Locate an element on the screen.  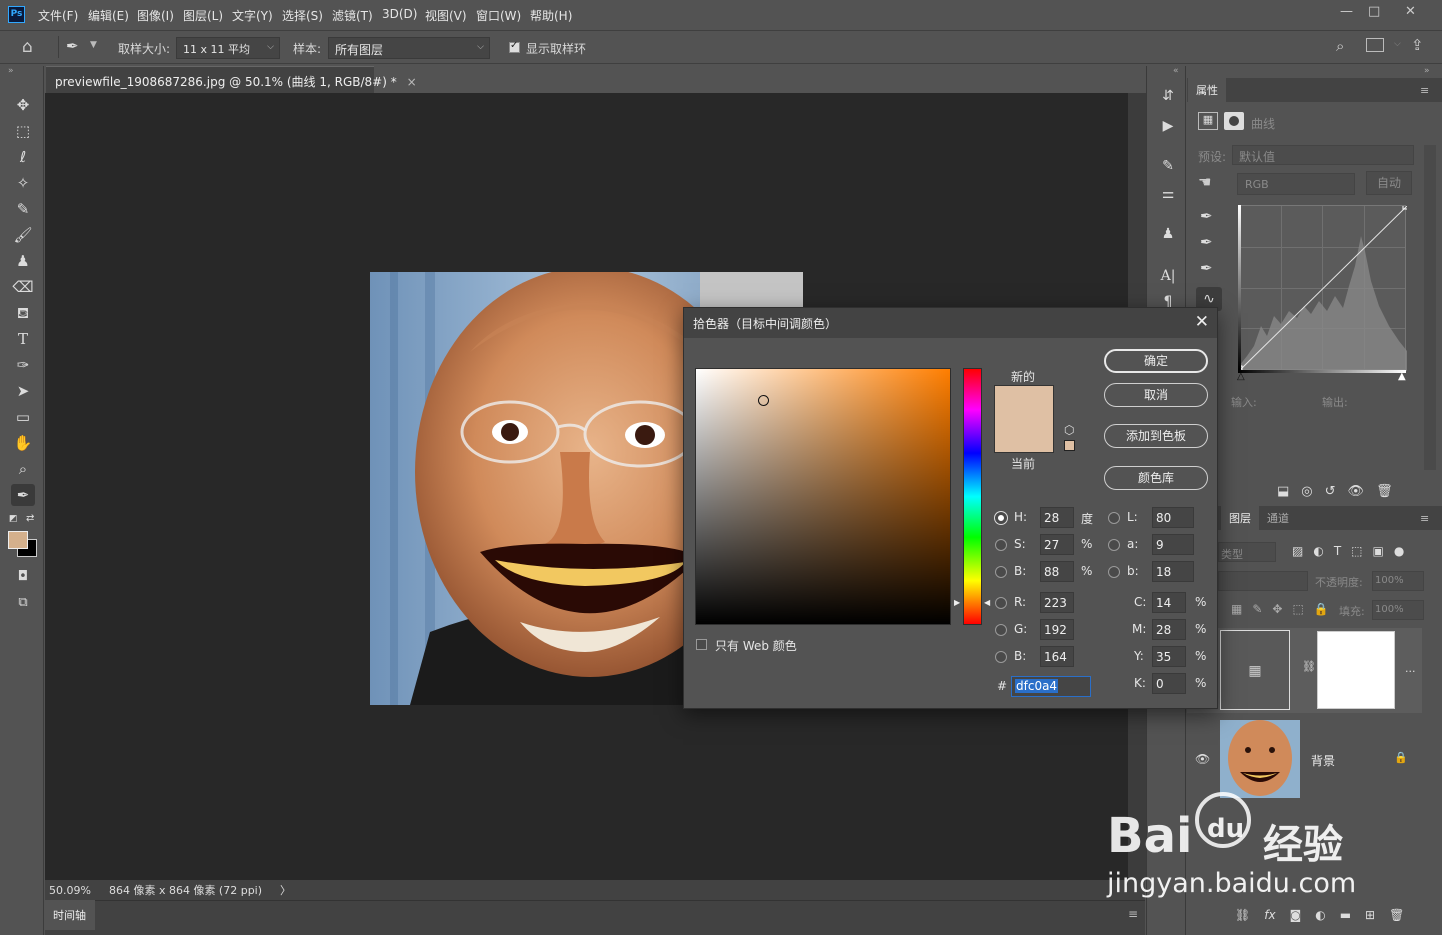
menu-view: 视图(V) is located at coordinates (446, 15).